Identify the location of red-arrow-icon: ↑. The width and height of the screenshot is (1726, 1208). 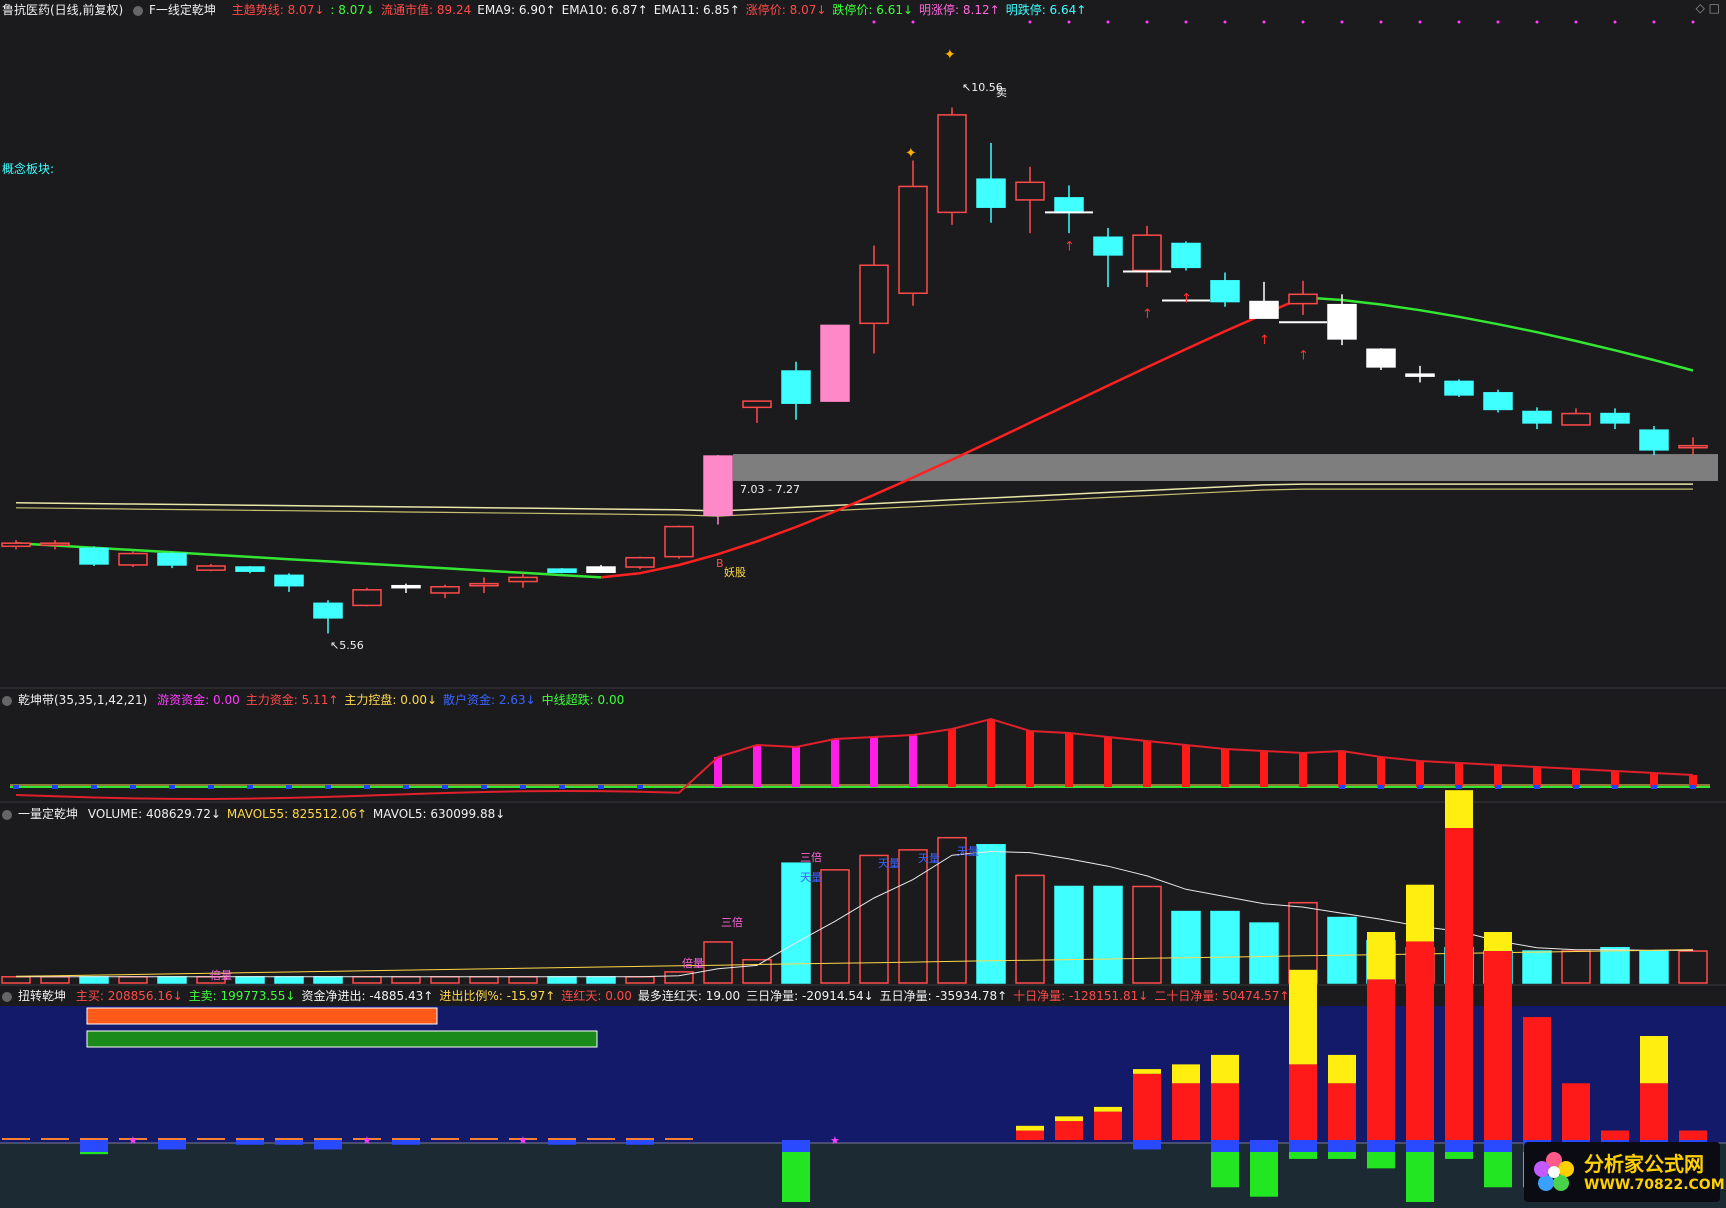
(1069, 247).